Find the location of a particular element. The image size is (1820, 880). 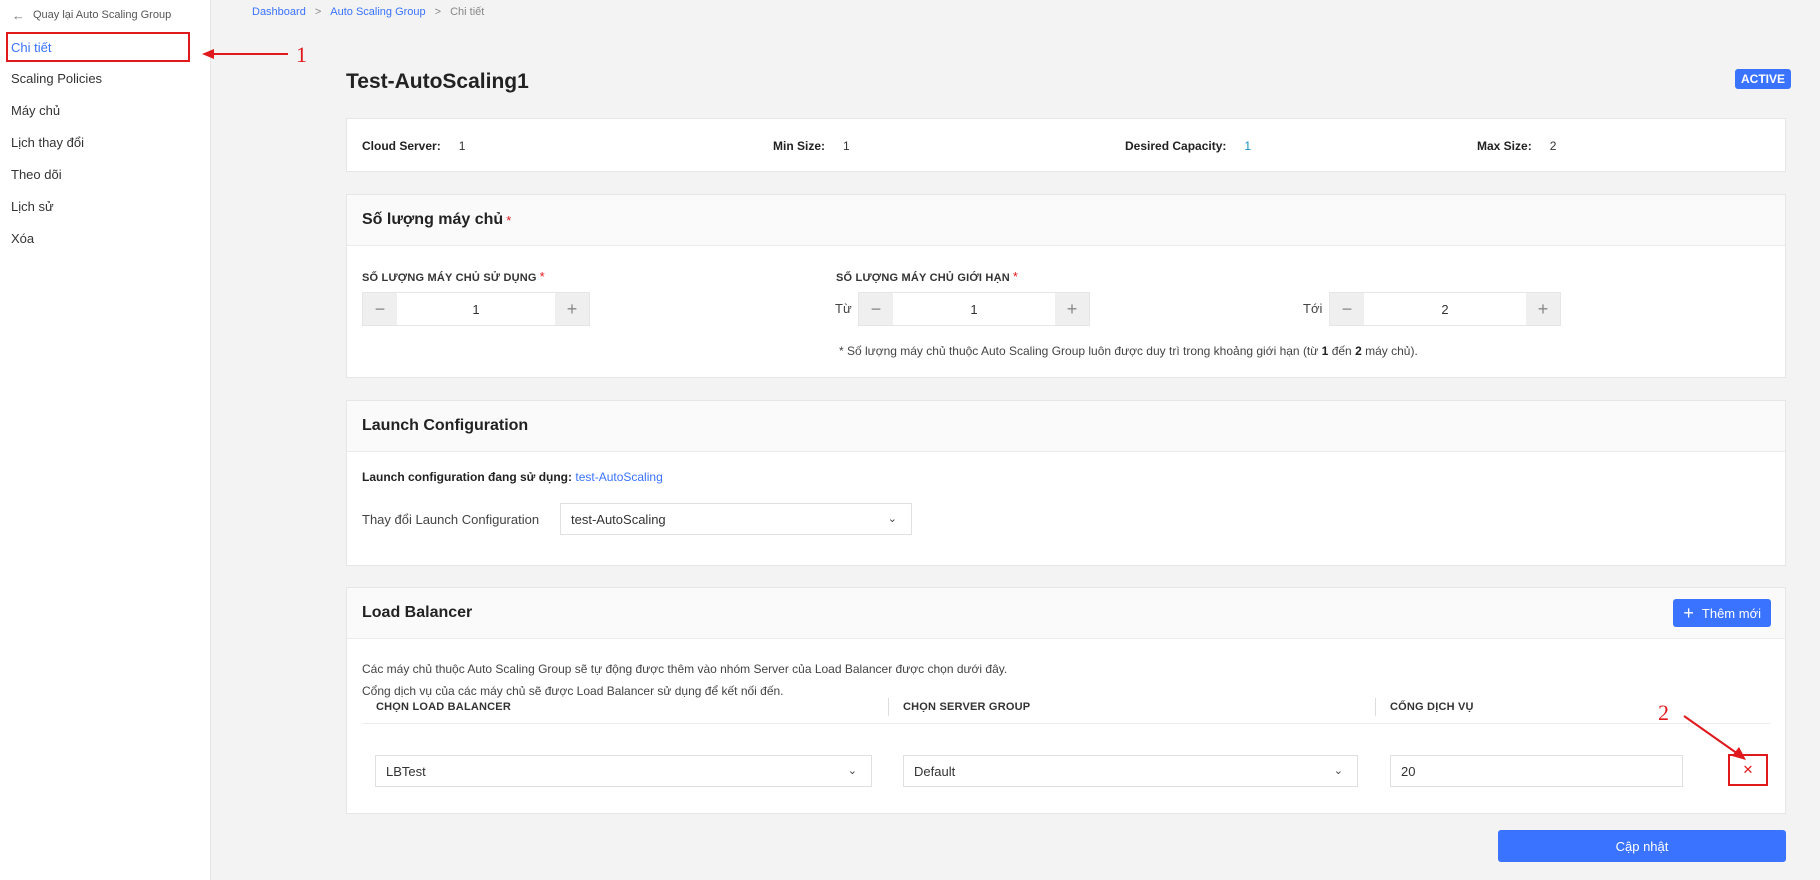

note-from: 1 is located at coordinates (1325, 351).